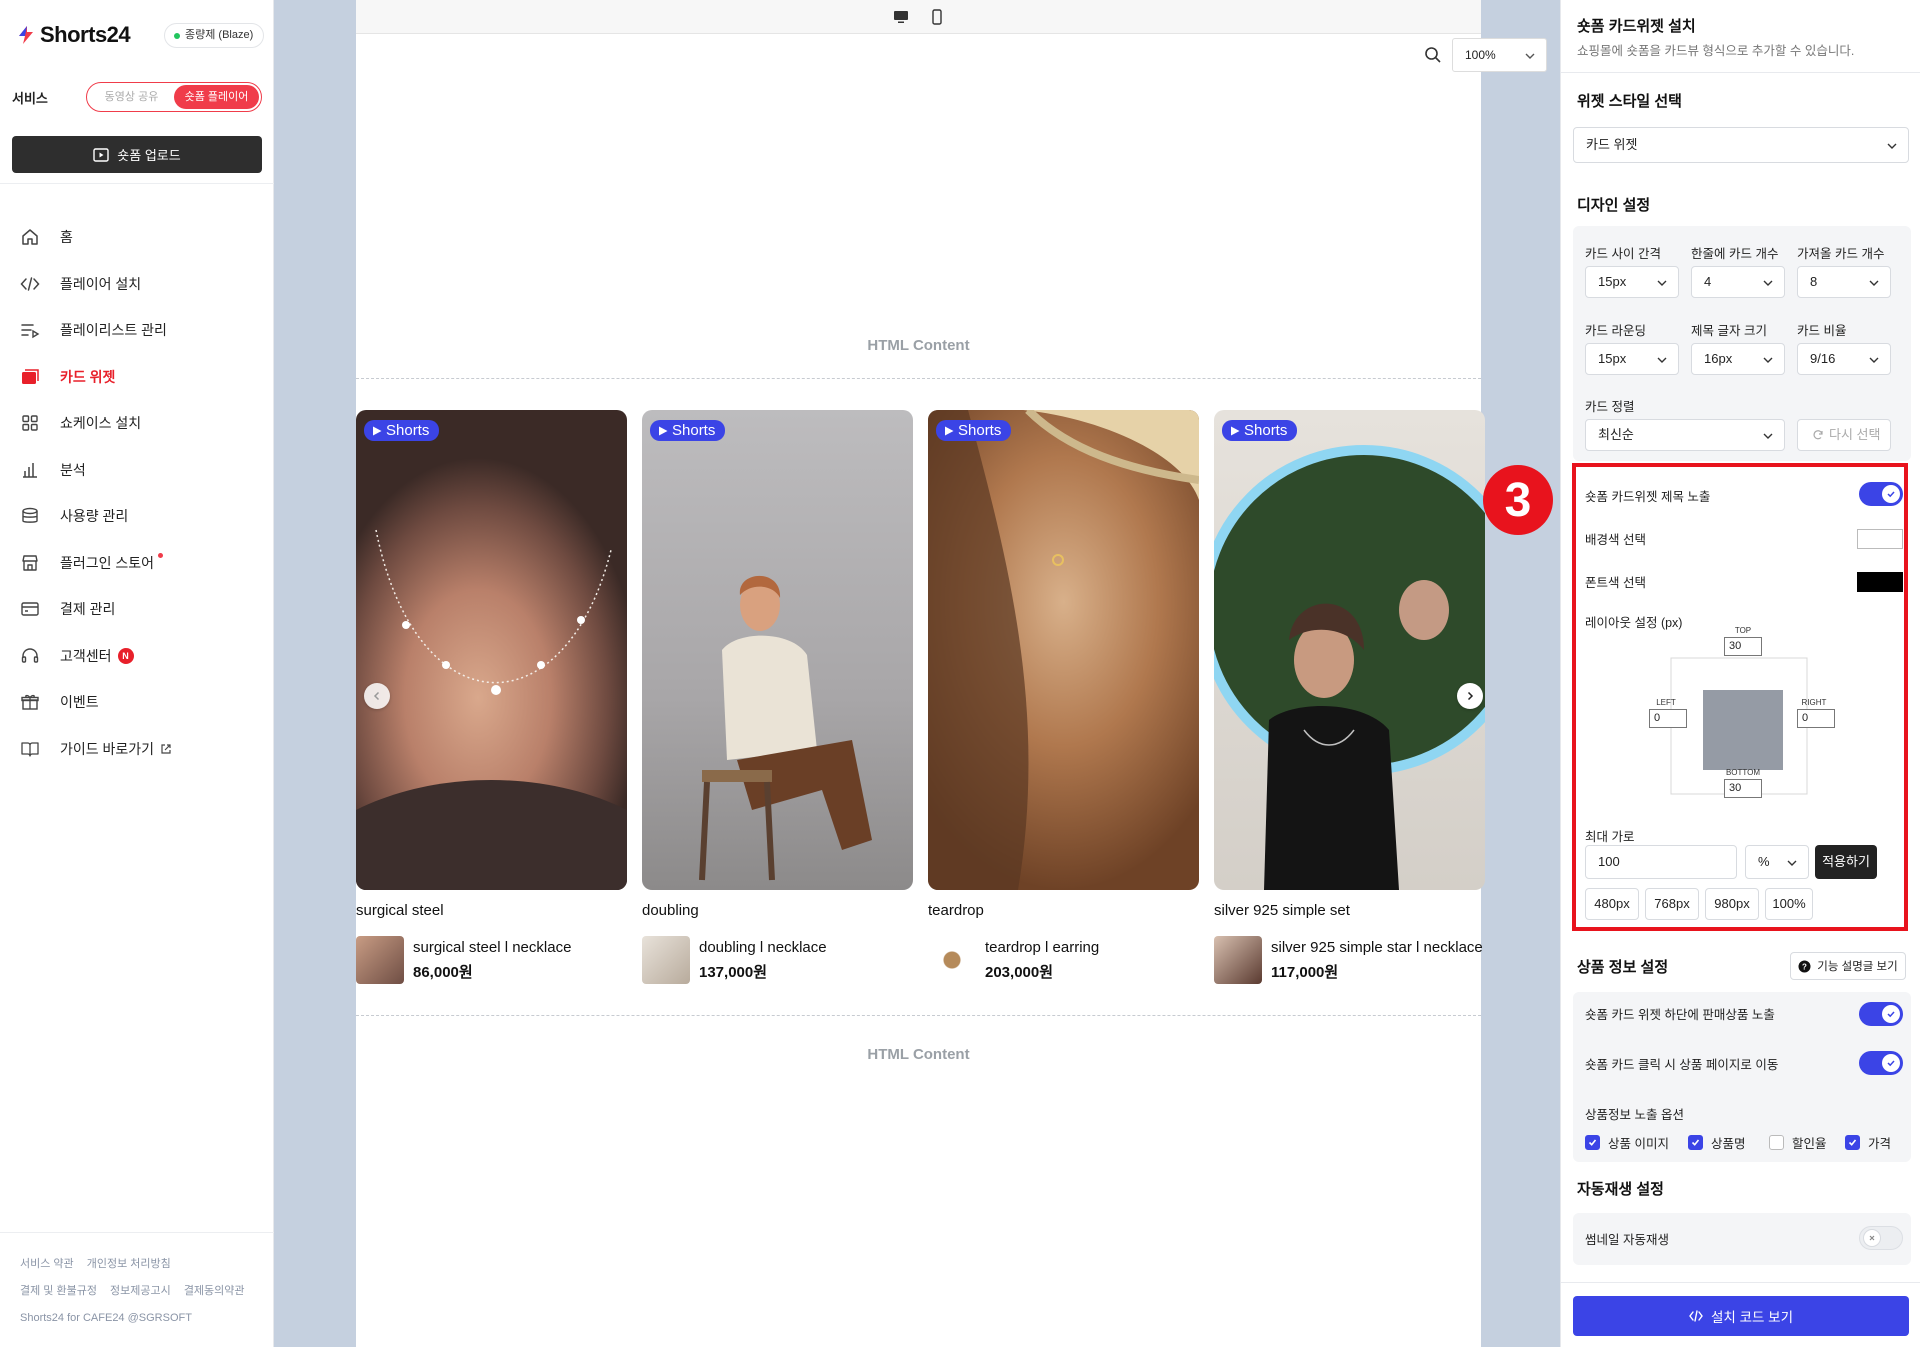 This screenshot has width=1920, height=1347. What do you see at coordinates (1844, 435) in the screenshot?
I see `reselect-button: 다시 선택` at bounding box center [1844, 435].